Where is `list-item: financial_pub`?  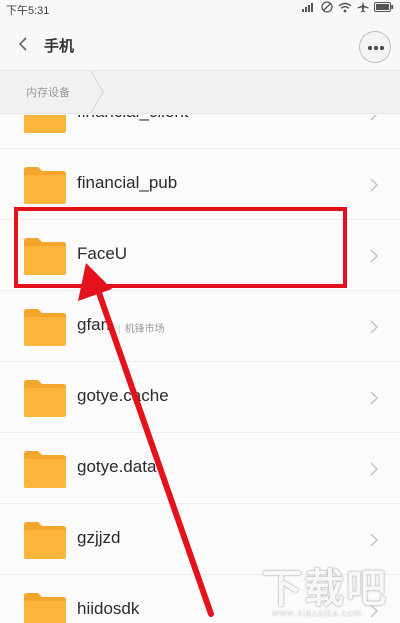
list-item: financial_pub is located at coordinates (200, 184).